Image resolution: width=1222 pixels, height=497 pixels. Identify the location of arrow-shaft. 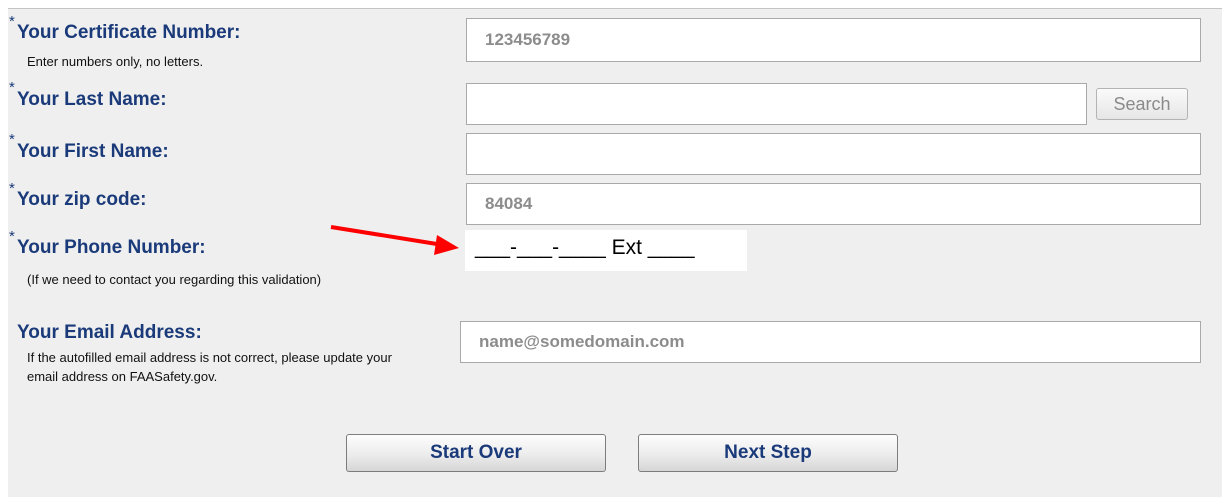
(387, 236).